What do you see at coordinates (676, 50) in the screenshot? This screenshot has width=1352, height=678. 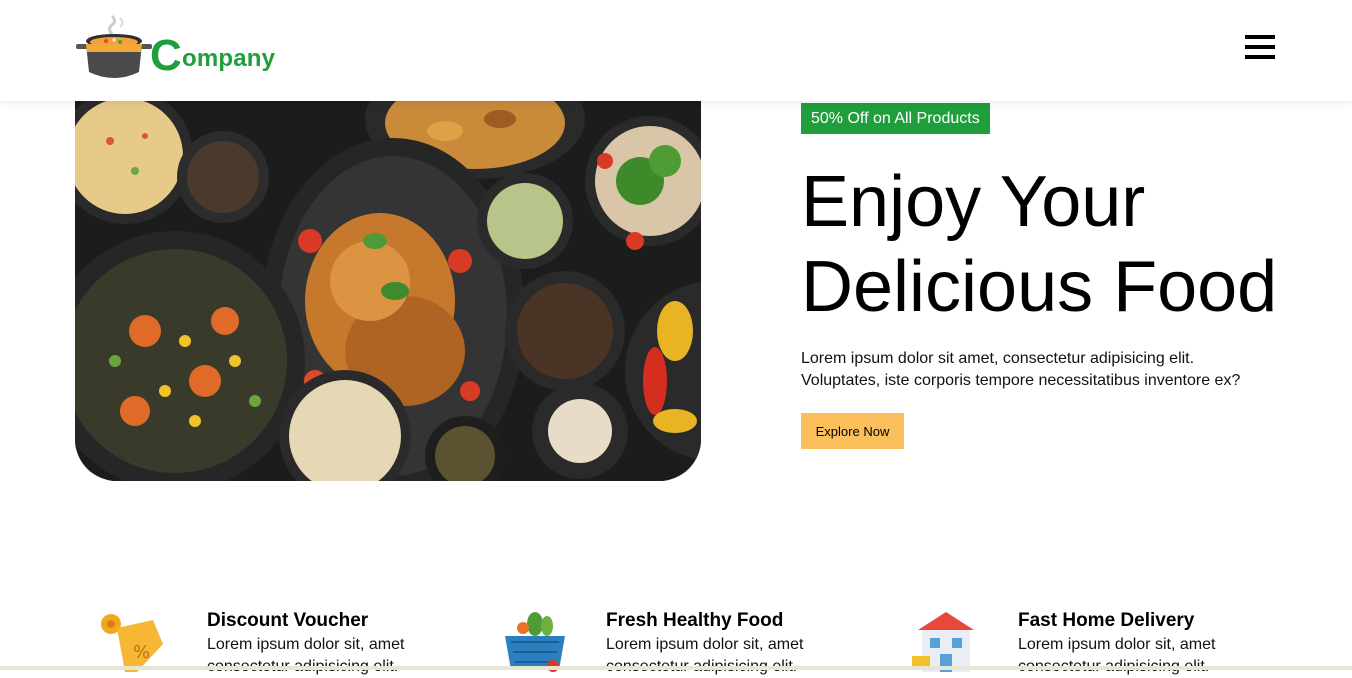 I see `site-header: Company` at bounding box center [676, 50].